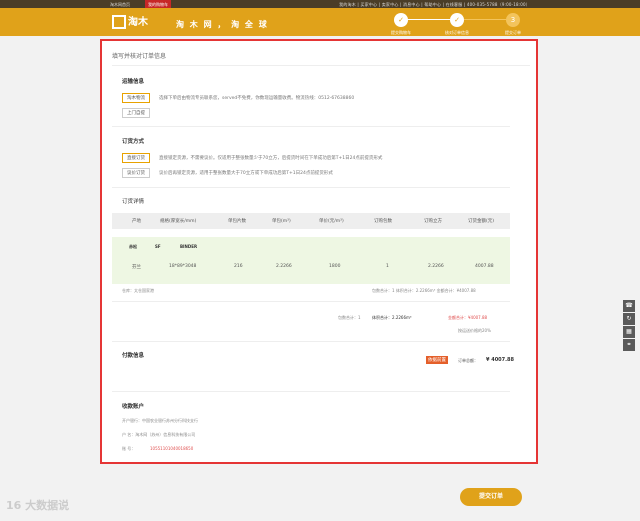 The width and height of the screenshot is (640, 521). I want to click on detail-title: 订货详情, so click(133, 202).